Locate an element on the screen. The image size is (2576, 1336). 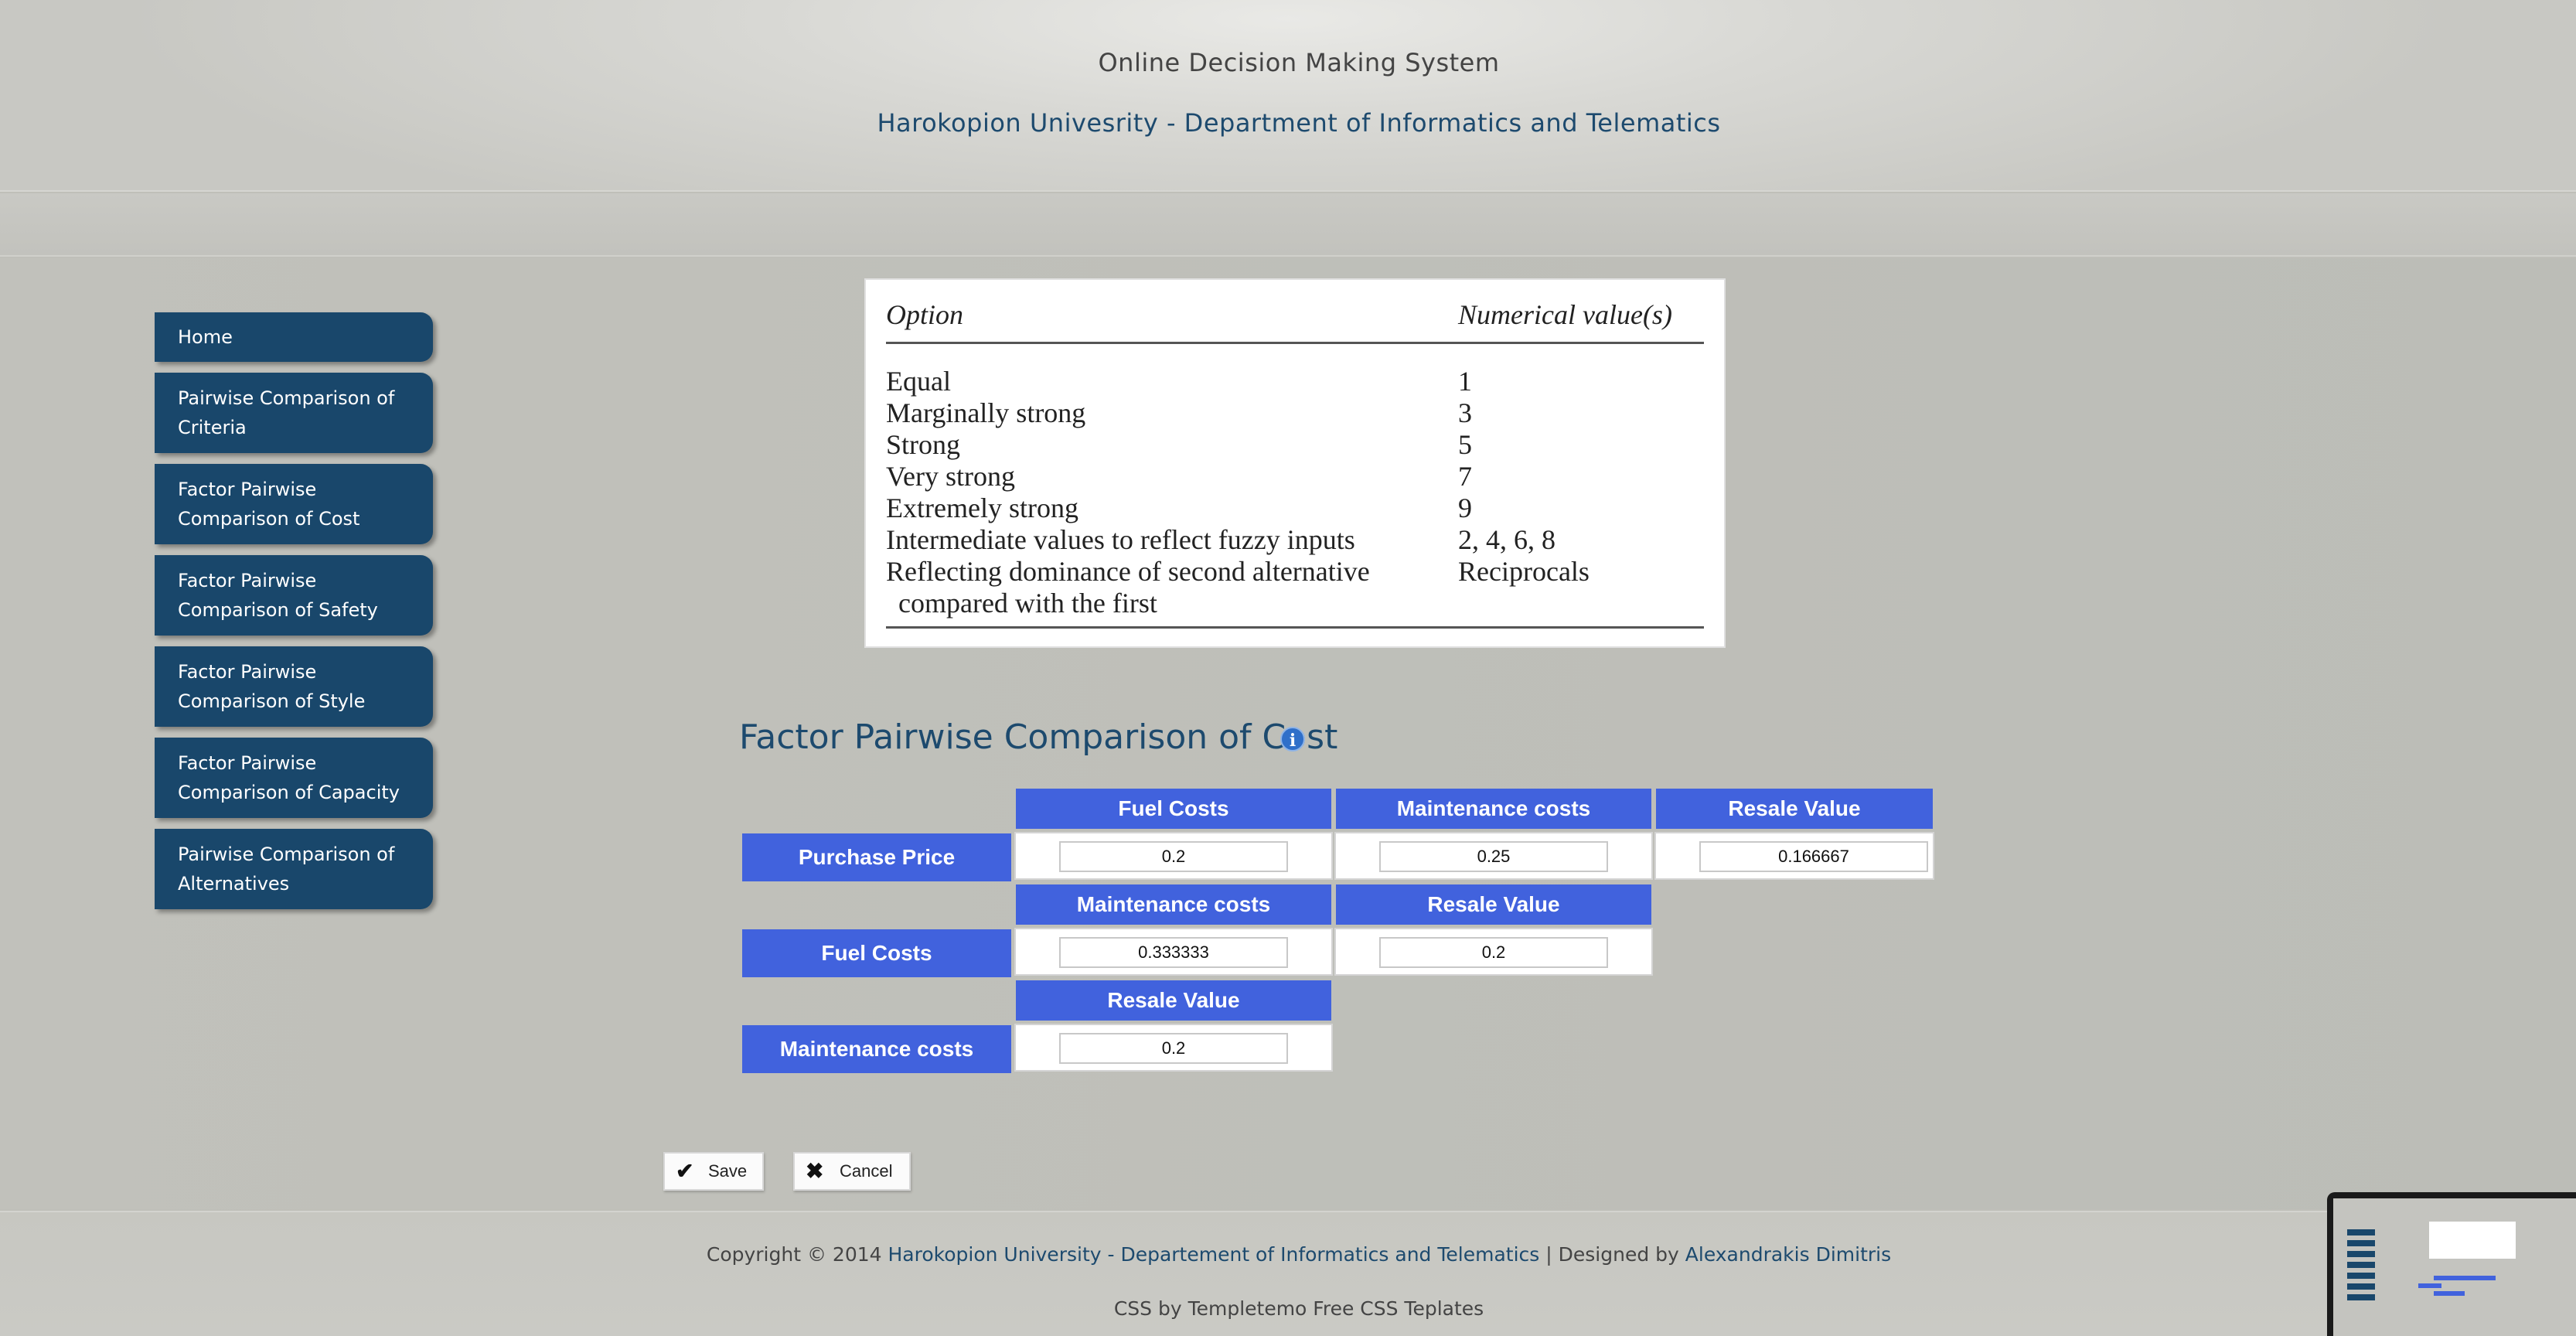
designer-link: Alexandrakis Dimitris is located at coordinates (1788, 1254).